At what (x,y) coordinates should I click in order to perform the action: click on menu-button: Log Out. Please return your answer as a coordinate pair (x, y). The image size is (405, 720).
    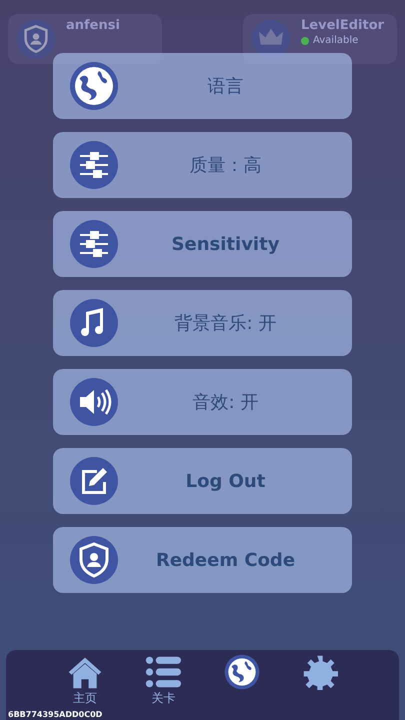
    Looking at the image, I should click on (202, 481).